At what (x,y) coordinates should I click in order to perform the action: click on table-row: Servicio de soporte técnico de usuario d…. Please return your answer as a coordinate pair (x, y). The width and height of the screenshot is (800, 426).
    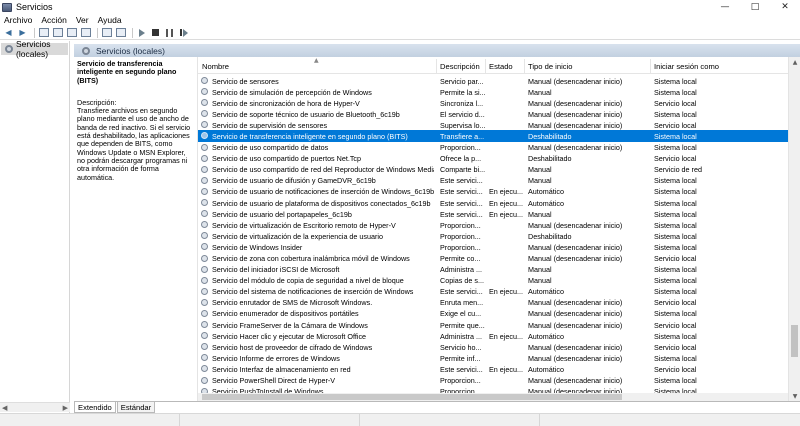
    Looking at the image, I should click on (493, 113).